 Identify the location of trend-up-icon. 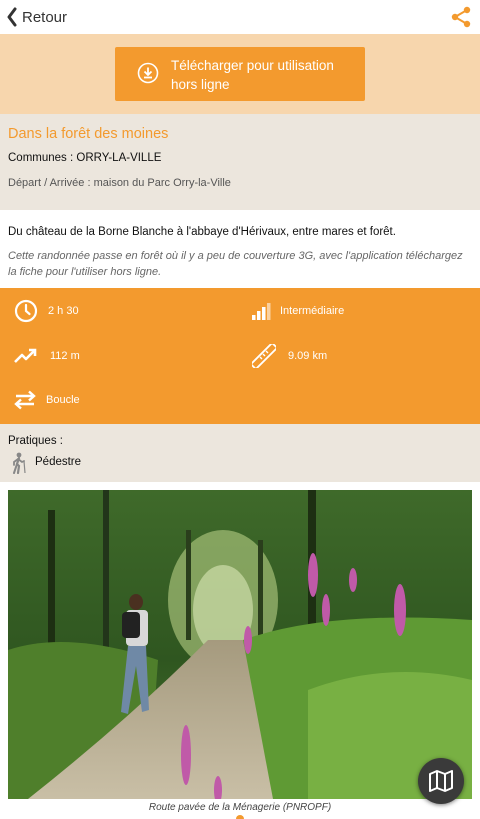
(25, 355).